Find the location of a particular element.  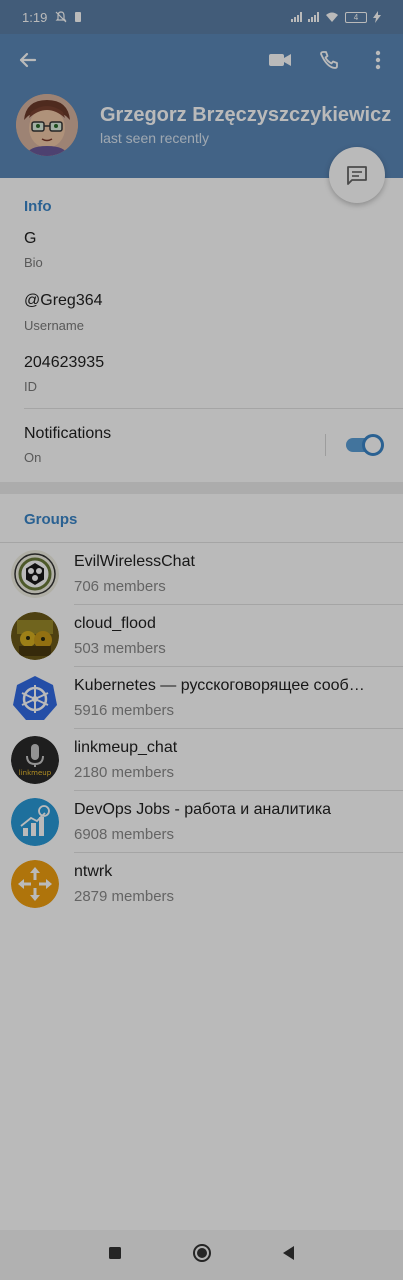

notifications-label: Notifications is located at coordinates (67, 434).